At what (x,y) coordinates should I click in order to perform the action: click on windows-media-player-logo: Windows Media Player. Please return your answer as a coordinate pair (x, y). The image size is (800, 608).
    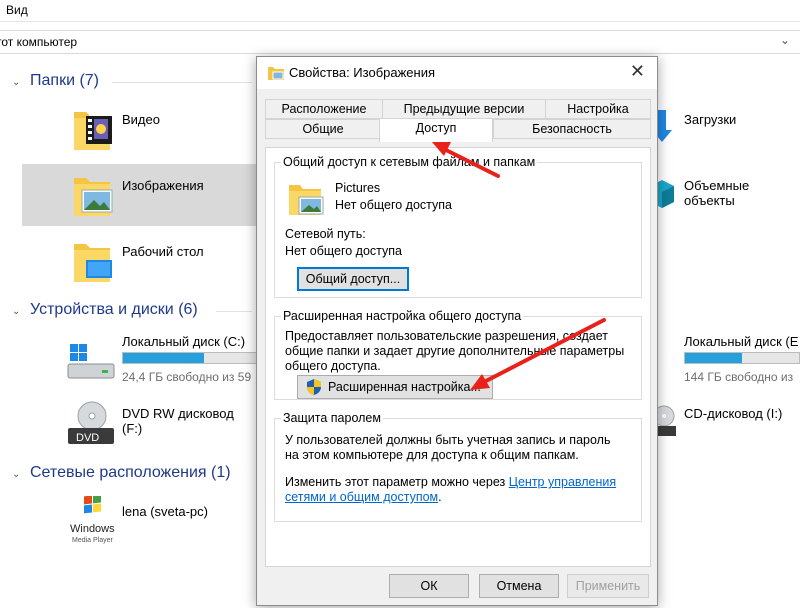
    Looking at the image, I should click on (92, 520).